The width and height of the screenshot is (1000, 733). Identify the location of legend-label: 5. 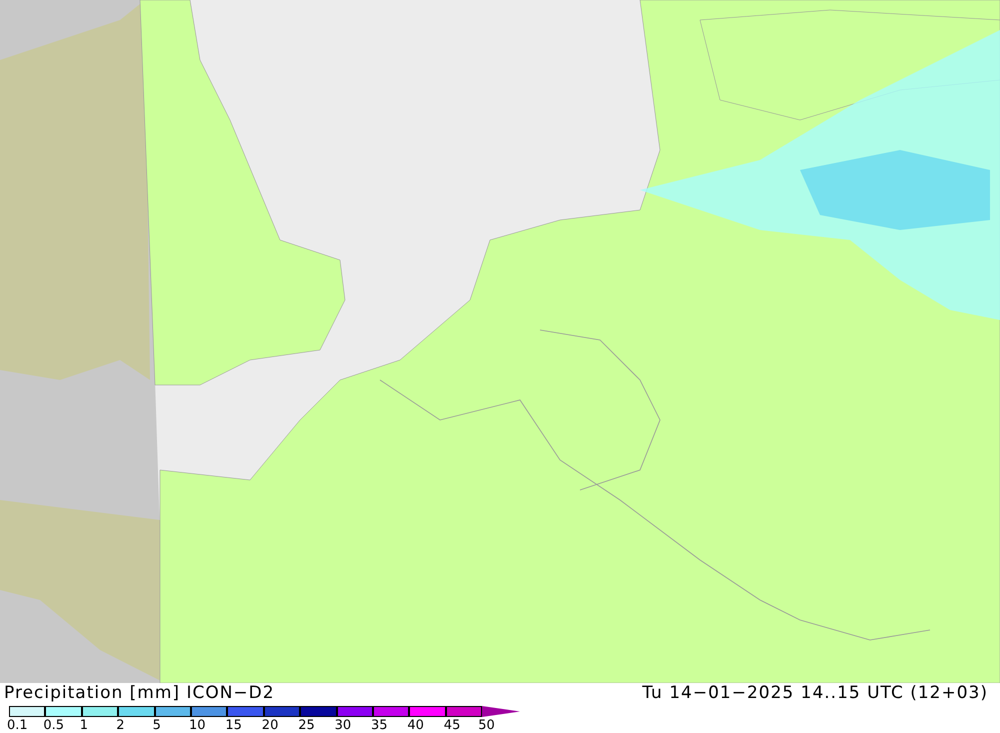
(156, 726).